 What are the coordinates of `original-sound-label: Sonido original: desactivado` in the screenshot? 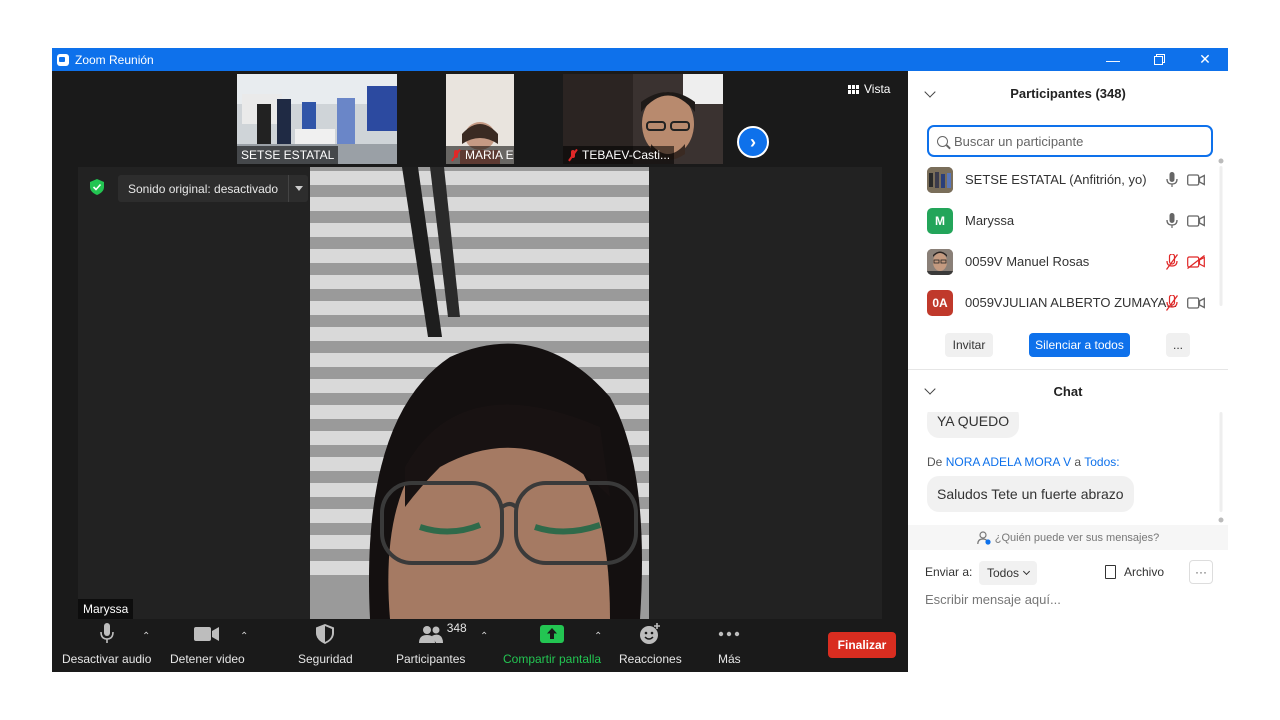 It's located at (203, 188).